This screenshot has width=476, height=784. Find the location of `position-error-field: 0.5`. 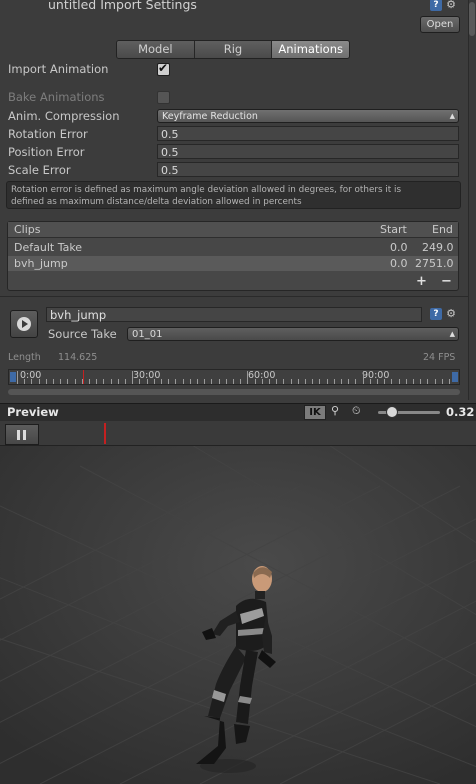

position-error-field: 0.5 is located at coordinates (308, 151).